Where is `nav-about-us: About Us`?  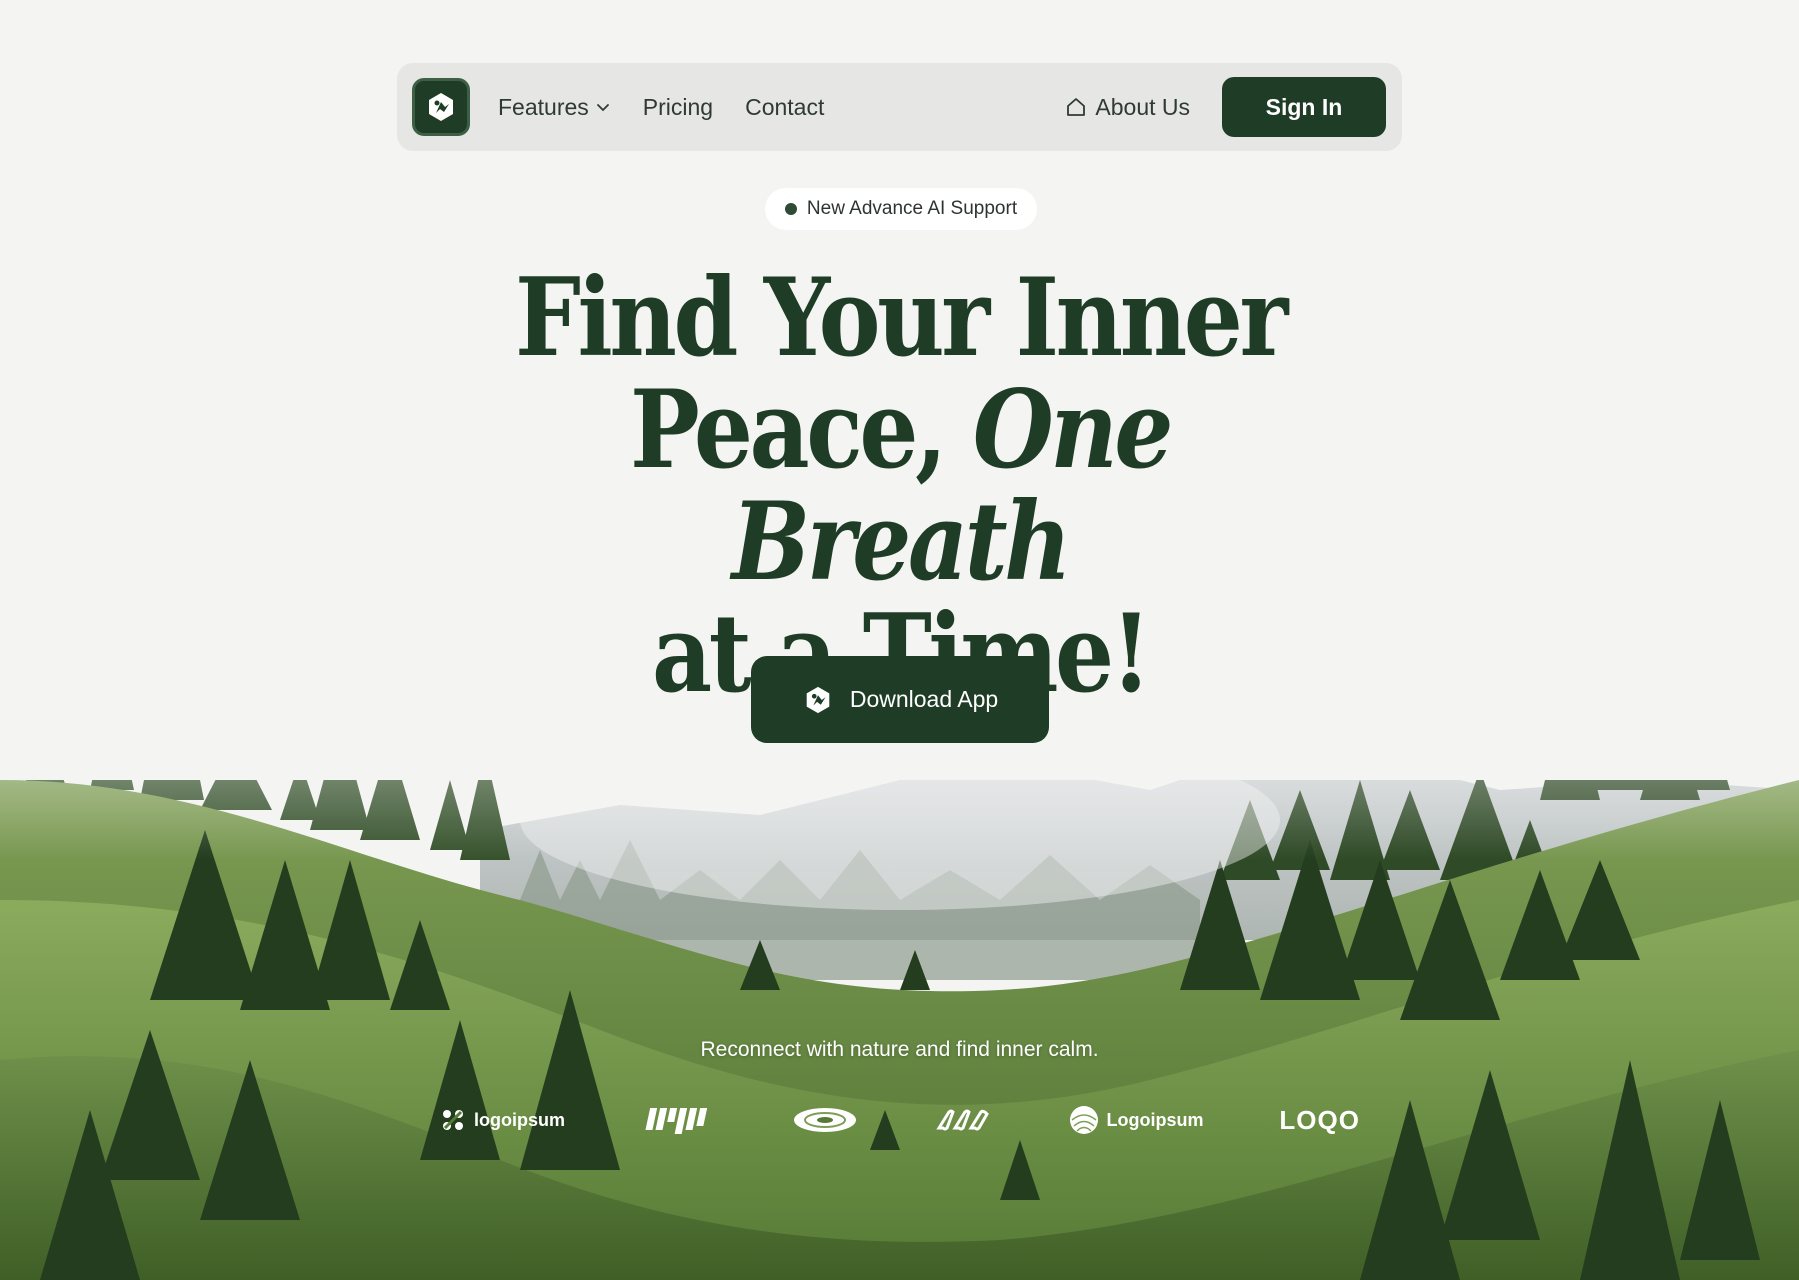
nav-about-us: About Us is located at coordinates (1127, 107).